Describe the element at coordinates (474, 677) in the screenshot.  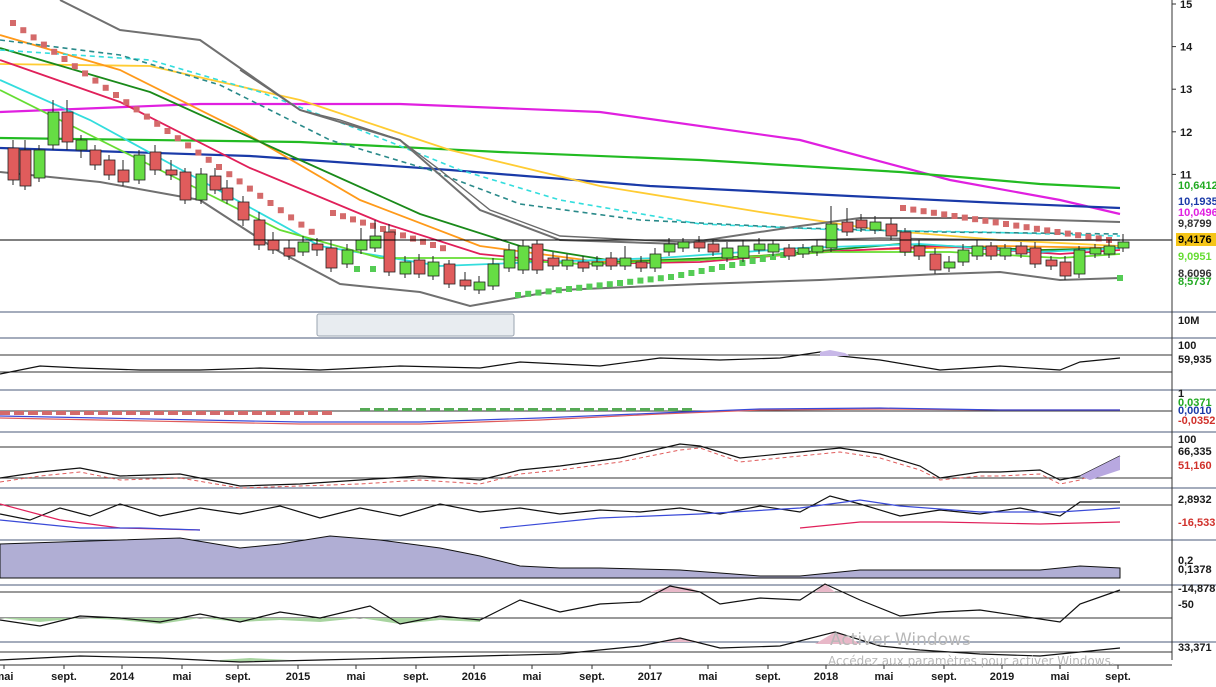
I see `x-axis-label: 2016` at that location.